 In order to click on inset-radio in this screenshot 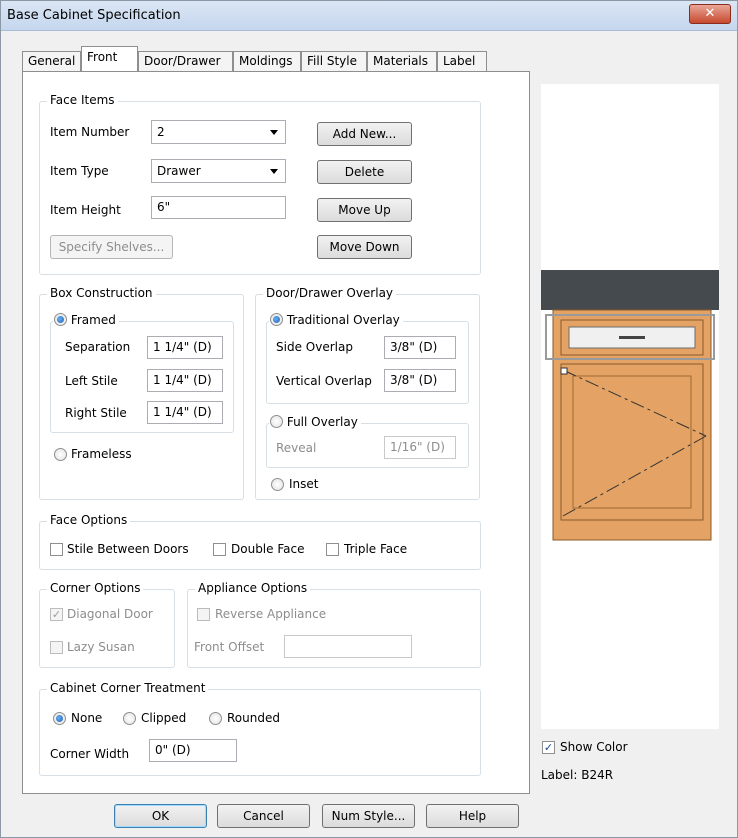, I will do `click(277, 484)`.